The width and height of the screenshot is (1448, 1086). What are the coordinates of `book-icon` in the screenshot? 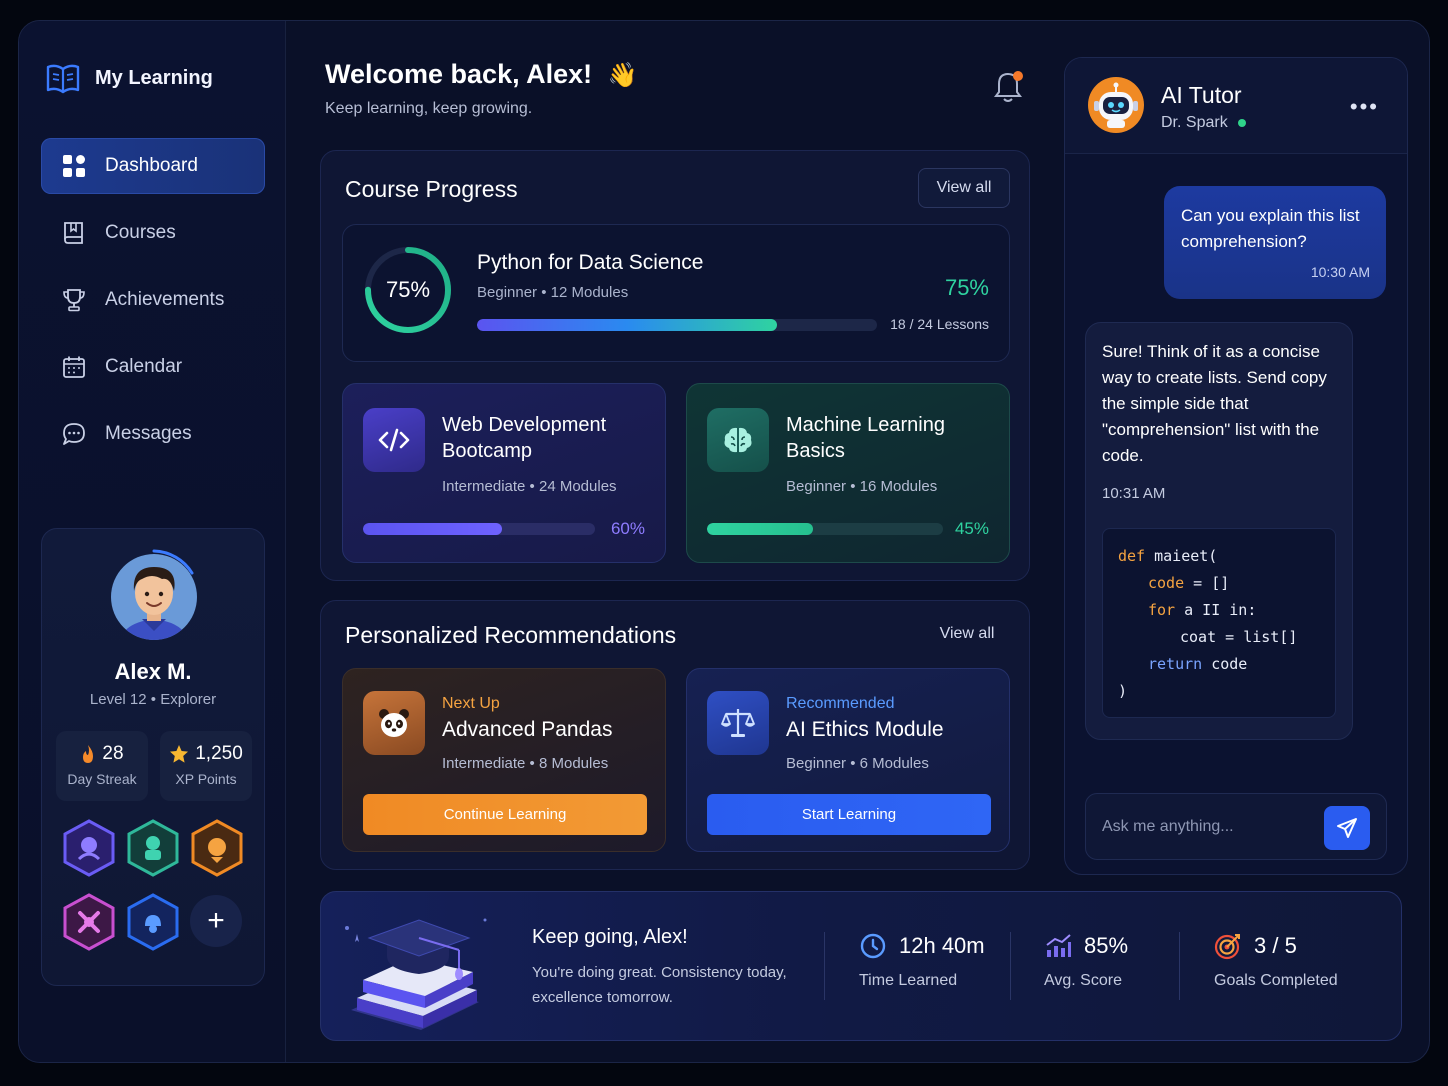 It's located at (73, 233).